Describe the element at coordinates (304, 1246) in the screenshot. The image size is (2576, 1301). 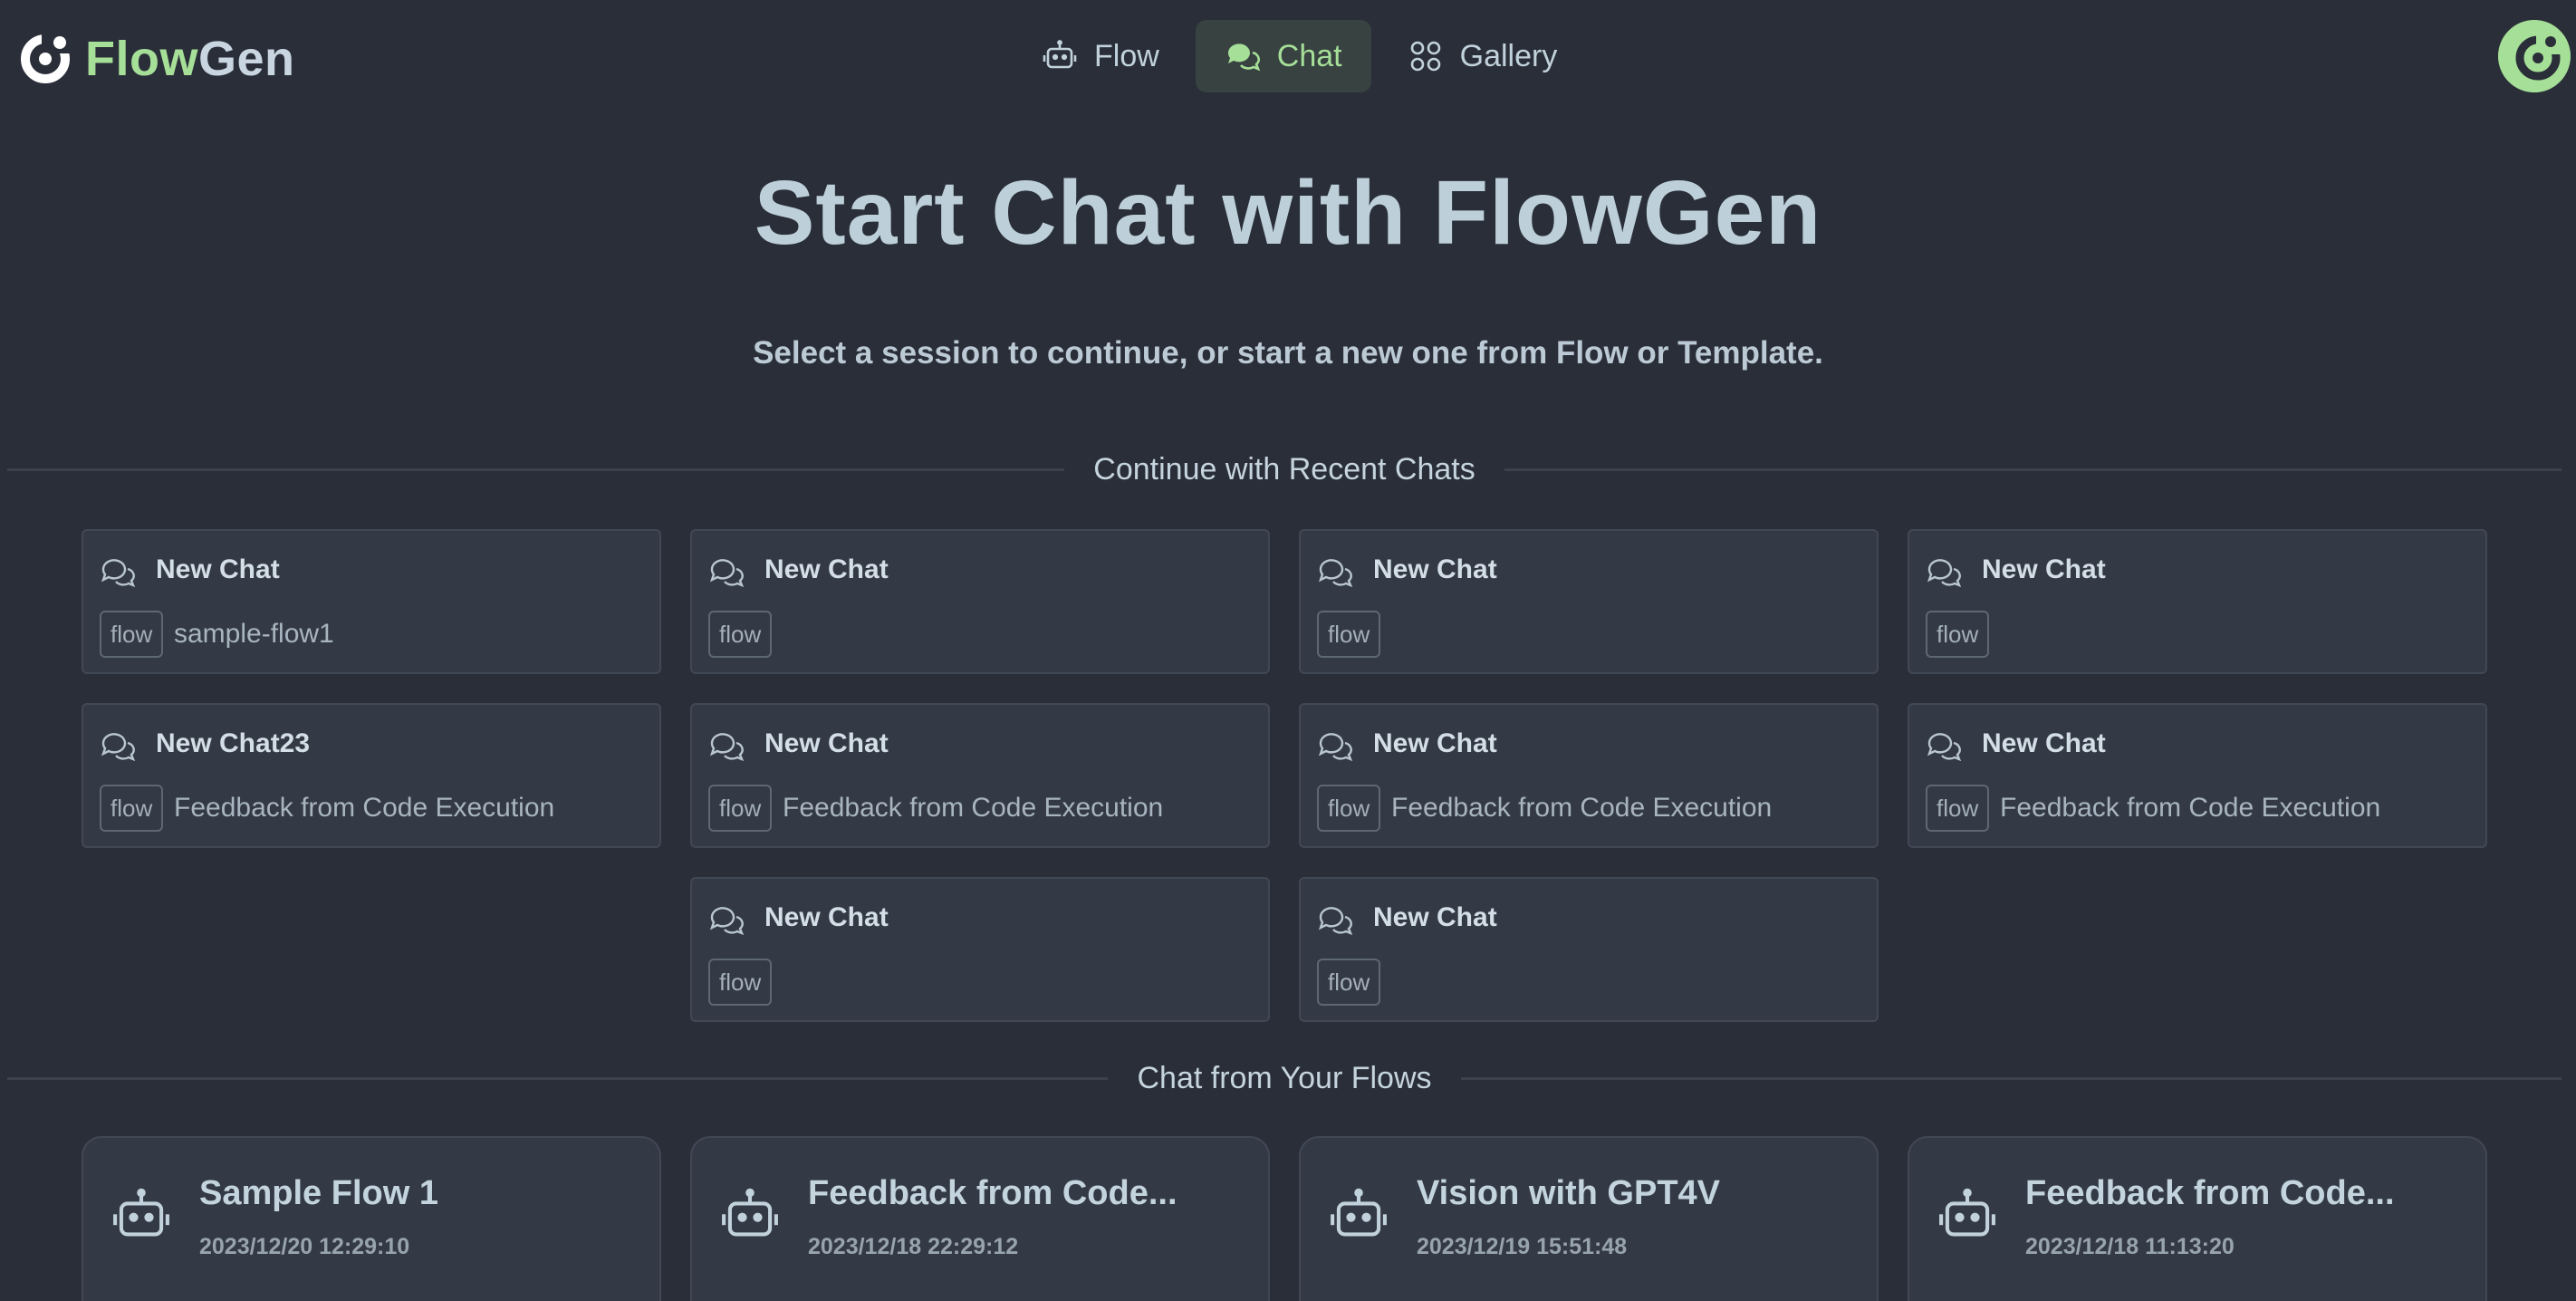
I see `flow-date: 2023/12/20 12:29:10` at that location.